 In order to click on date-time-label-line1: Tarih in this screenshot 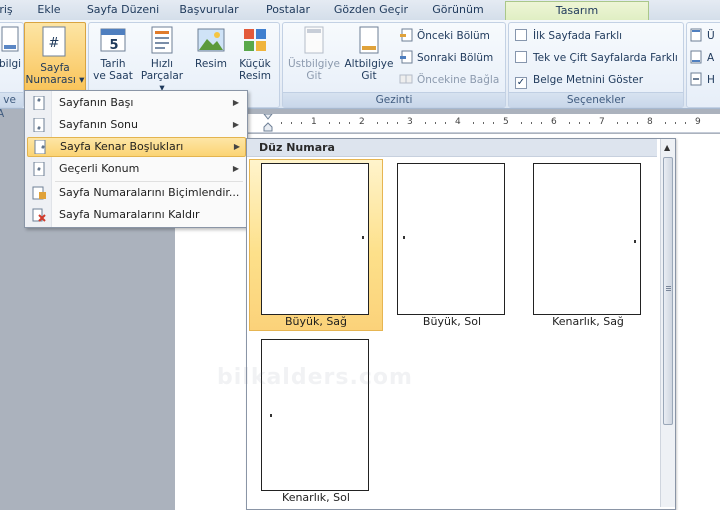, I will do `click(113, 64)`.